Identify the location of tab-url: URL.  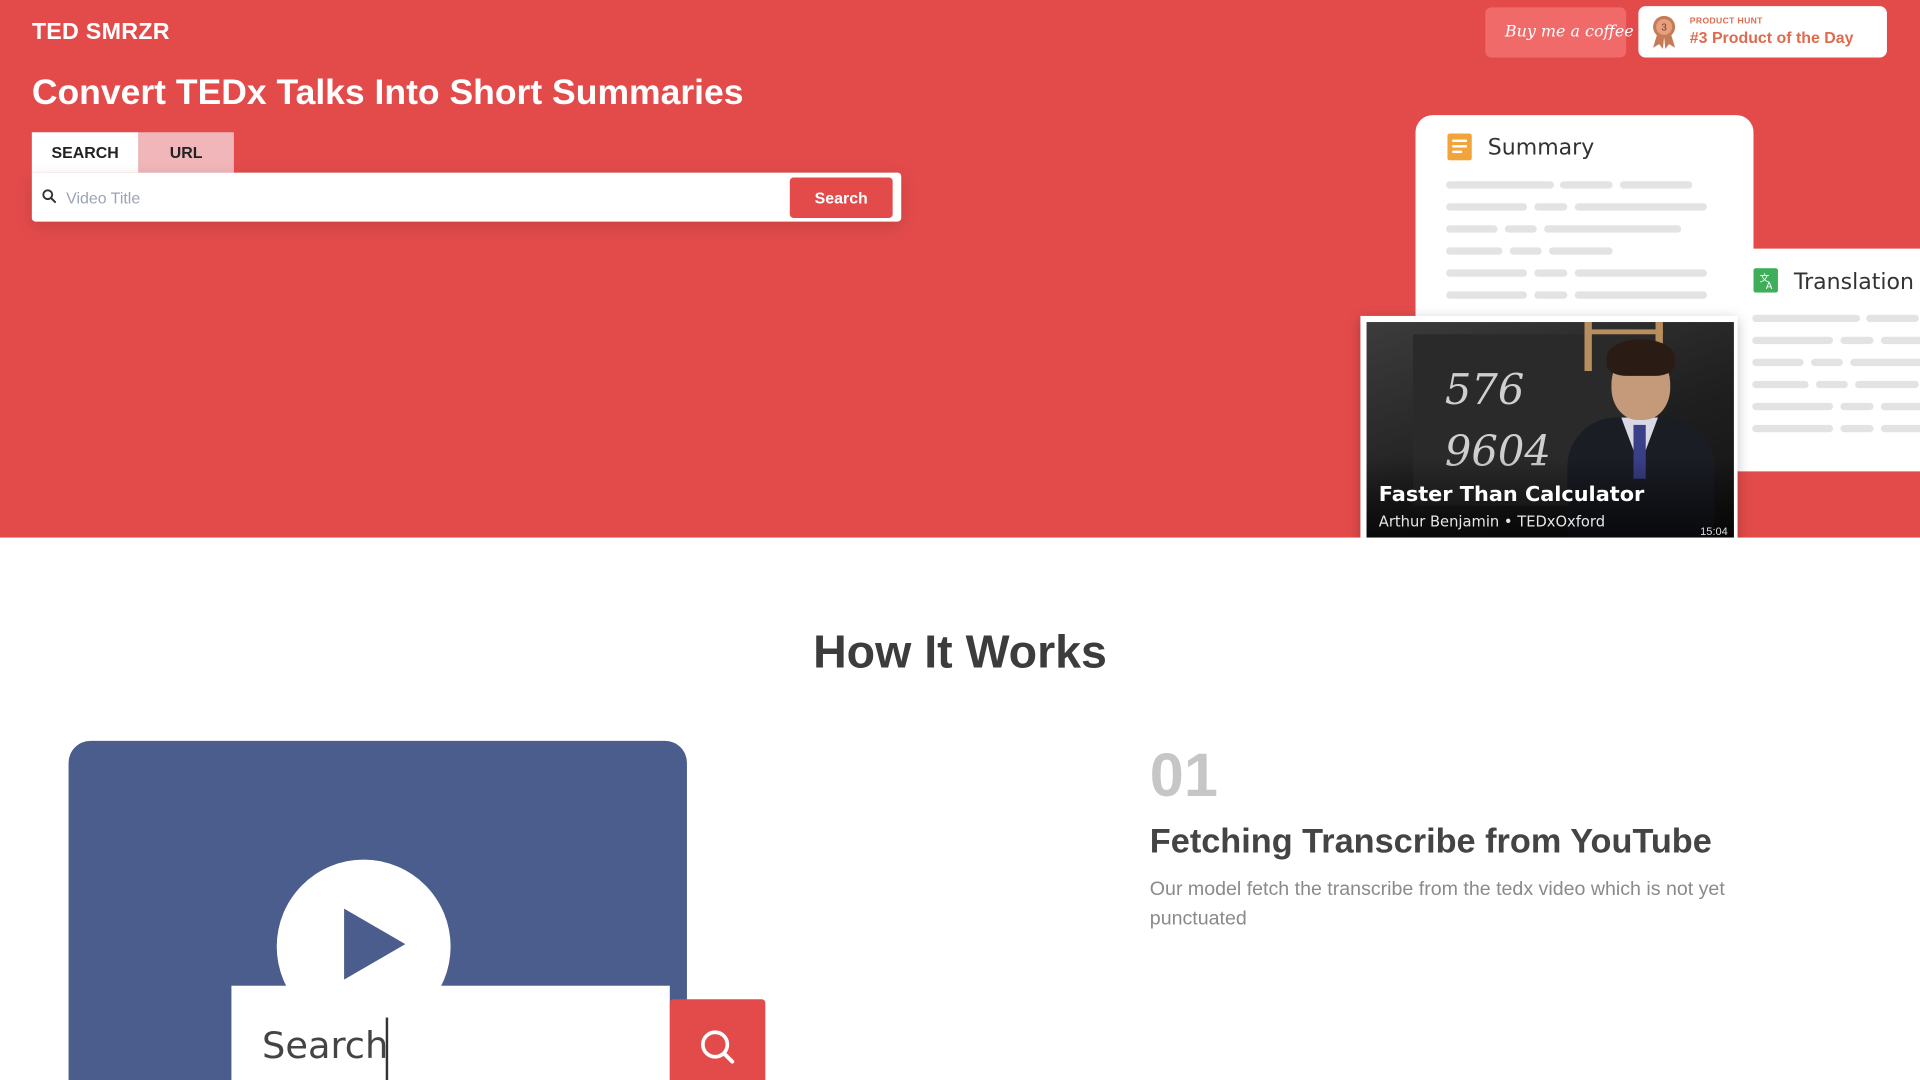
(186, 152).